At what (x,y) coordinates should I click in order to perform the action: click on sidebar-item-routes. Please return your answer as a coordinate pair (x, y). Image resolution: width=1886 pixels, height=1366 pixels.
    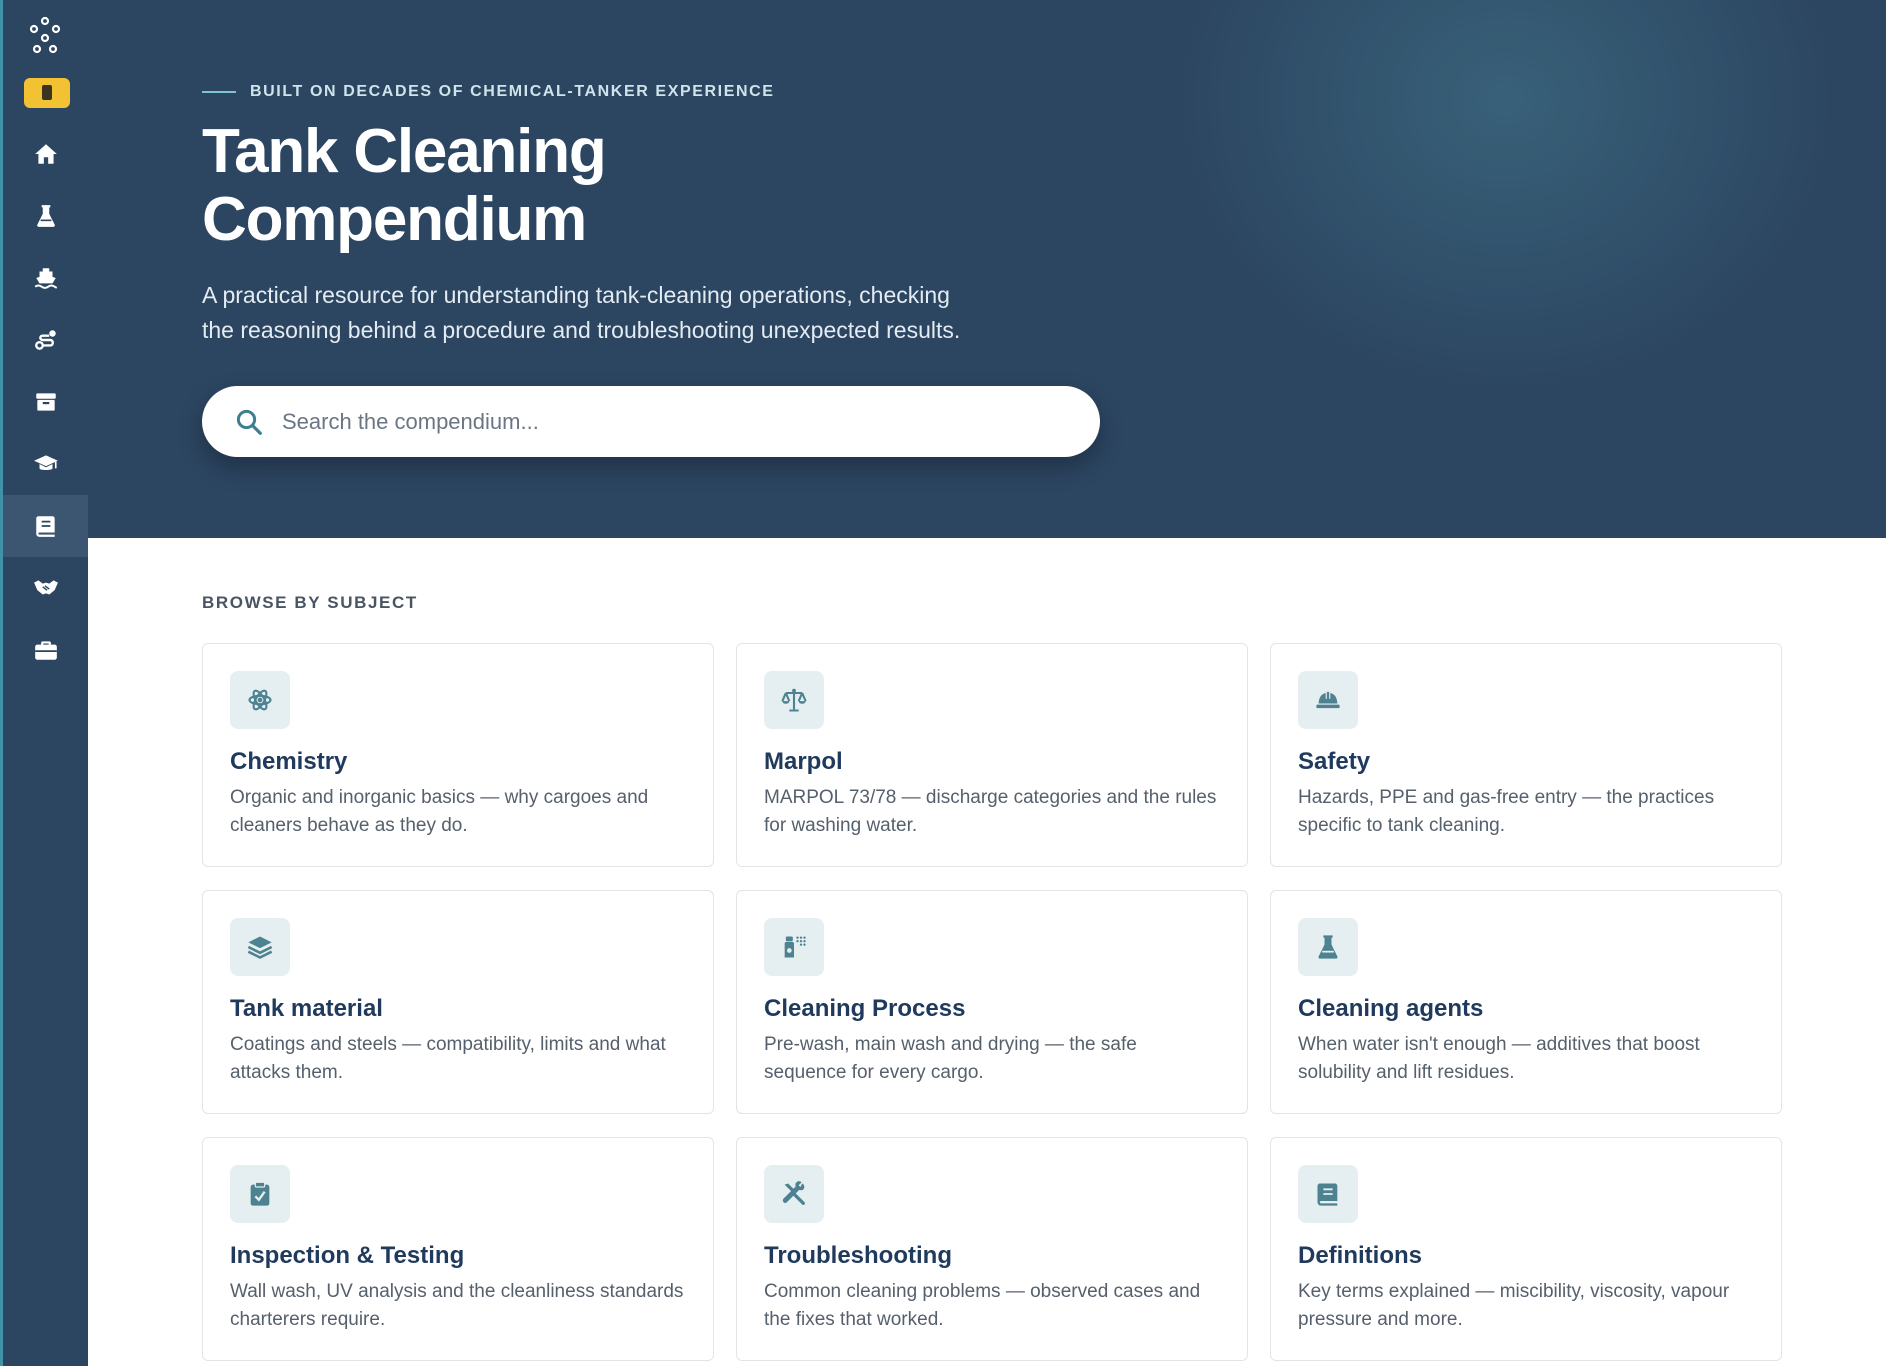
    Looking at the image, I should click on (45, 340).